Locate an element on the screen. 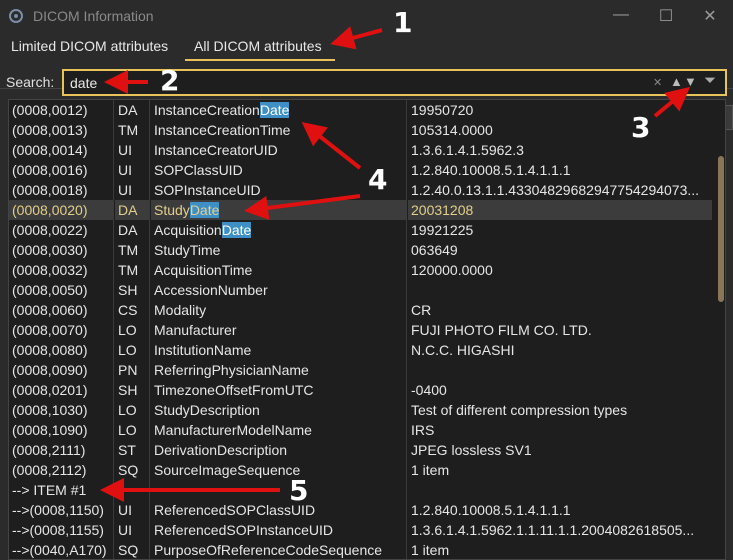 Image resolution: width=733 pixels, height=560 pixels. name-text: InstanceCreationTime is located at coordinates (222, 130).